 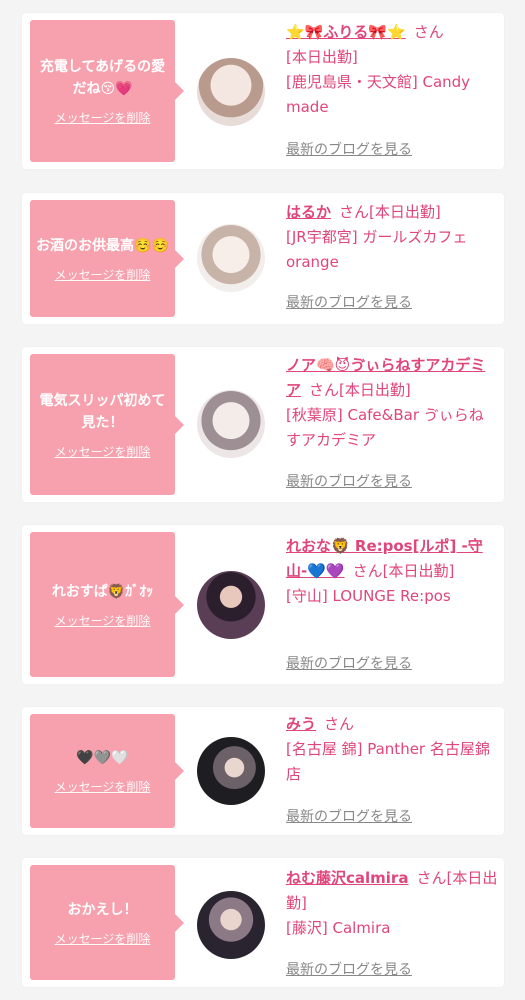 What do you see at coordinates (107, 258) in the screenshot?
I see `message-bubble: お酒のお供最高☺️☺️ メッセージを削除` at bounding box center [107, 258].